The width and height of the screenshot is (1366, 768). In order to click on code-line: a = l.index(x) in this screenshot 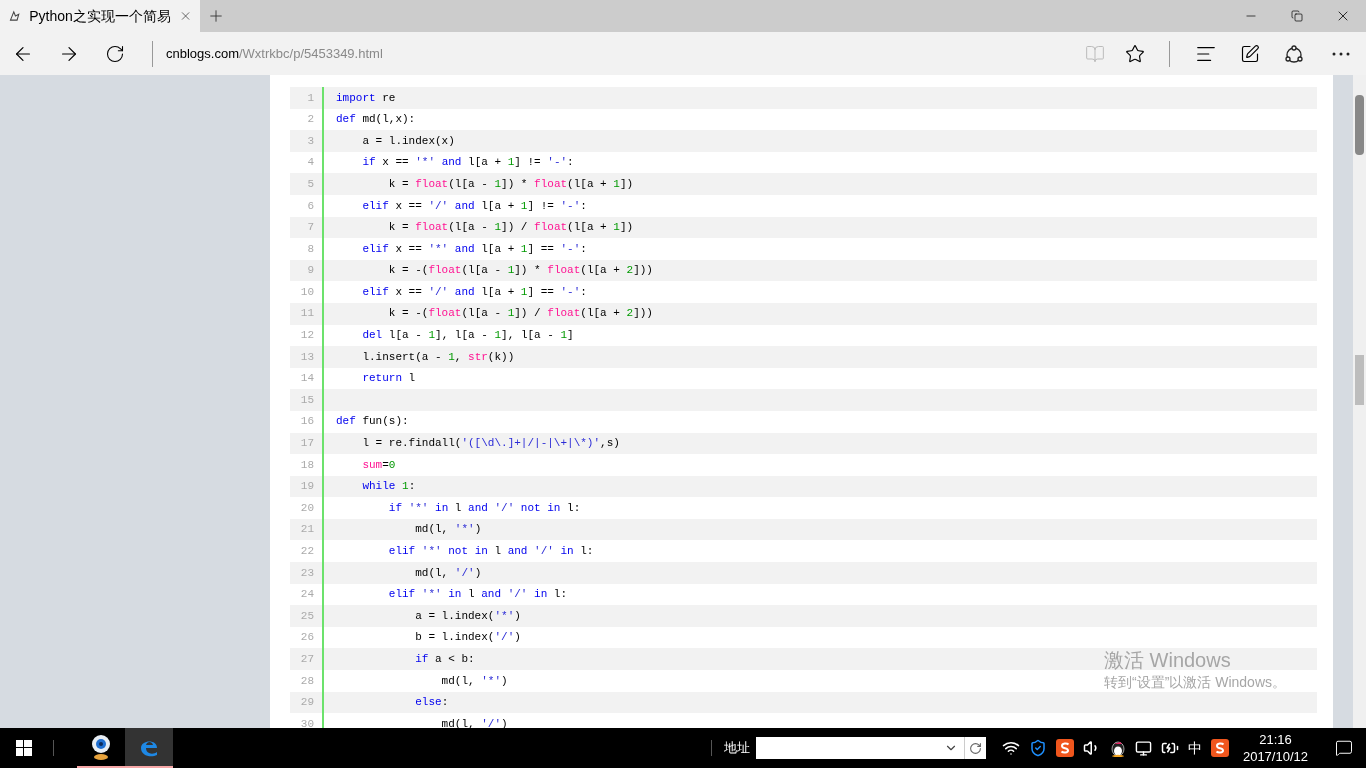, I will do `click(408, 141)`.